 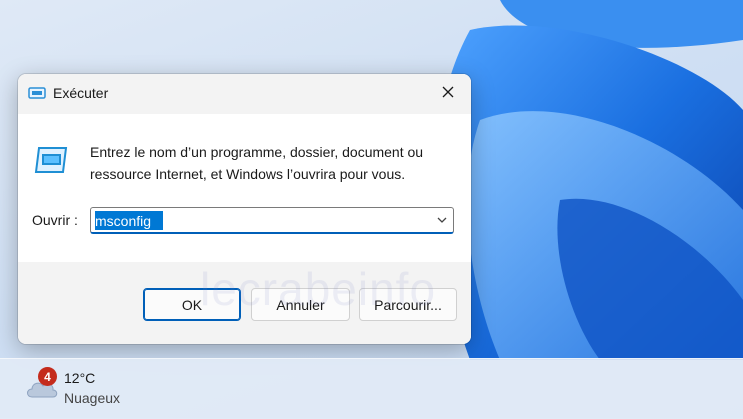 I want to click on dialog-title: Exécuter, so click(x=81, y=93).